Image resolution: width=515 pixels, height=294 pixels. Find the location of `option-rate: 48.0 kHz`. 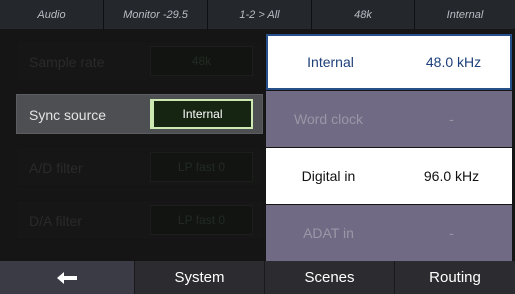

option-rate: 48.0 kHz is located at coordinates (453, 62).